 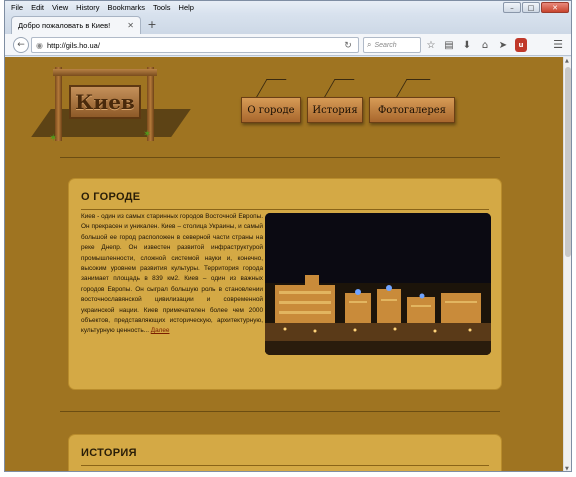 What do you see at coordinates (369, 44) in the screenshot?
I see `search-icon: ⌕` at bounding box center [369, 44].